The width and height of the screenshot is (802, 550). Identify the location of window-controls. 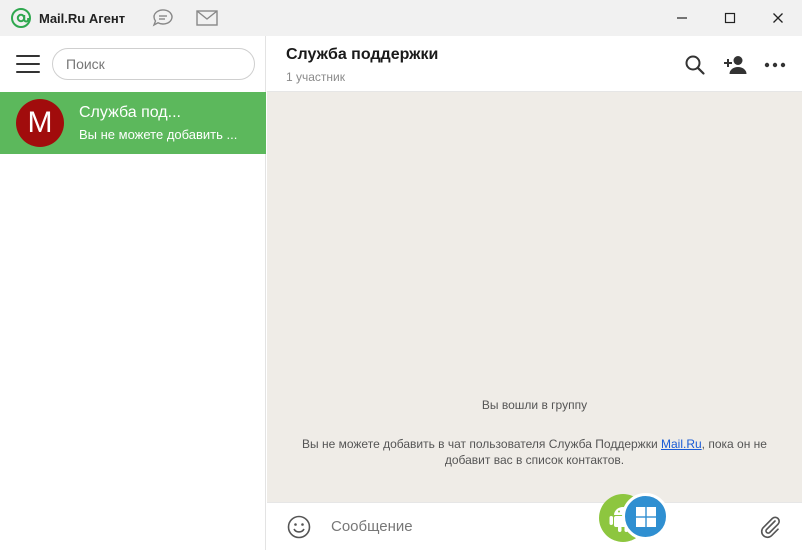
(730, 18).